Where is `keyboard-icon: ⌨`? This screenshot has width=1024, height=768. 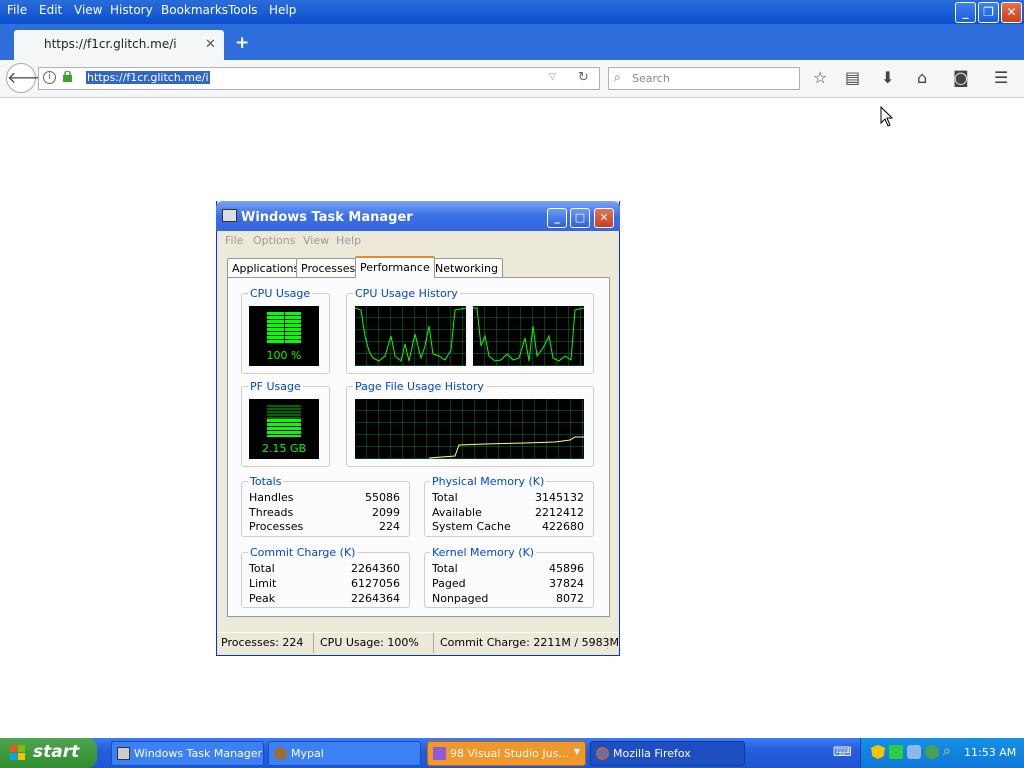
keyboard-icon: ⌨ is located at coordinates (842, 752).